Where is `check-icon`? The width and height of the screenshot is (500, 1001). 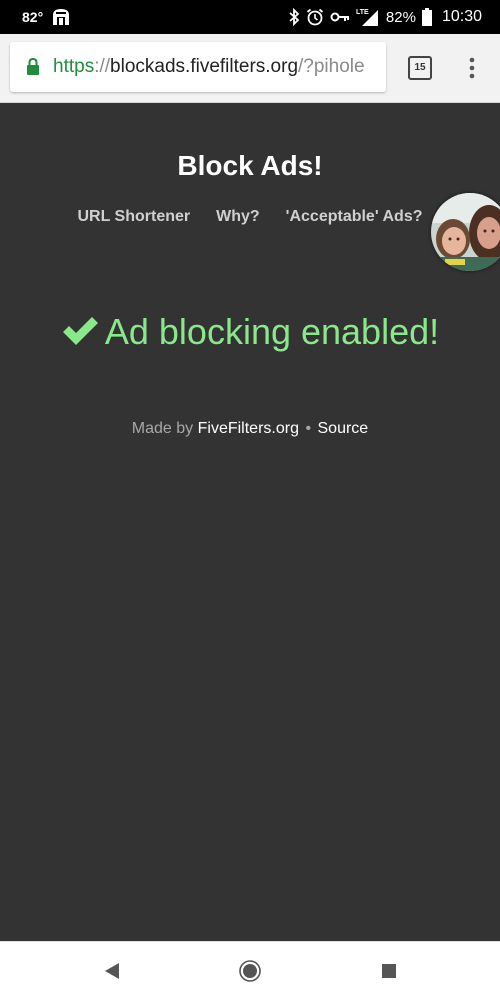 check-icon is located at coordinates (80, 331).